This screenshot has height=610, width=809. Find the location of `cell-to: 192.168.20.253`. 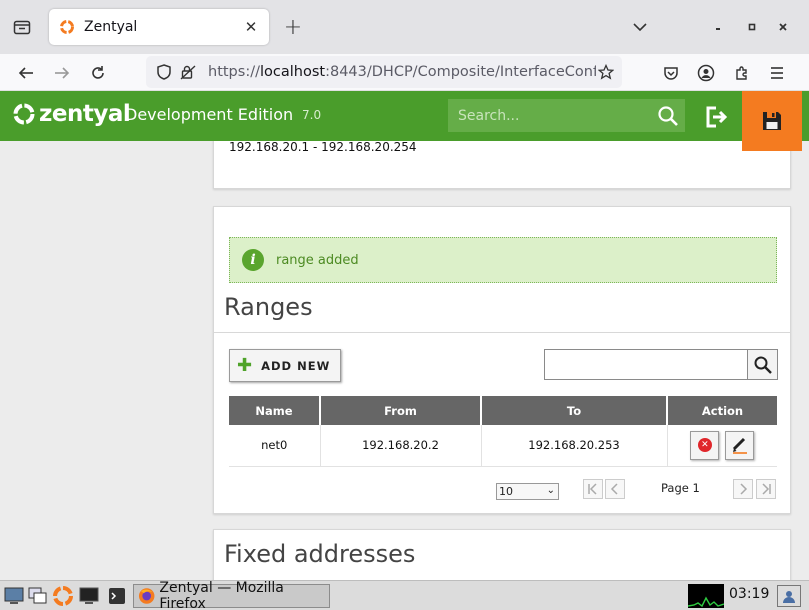

cell-to: 192.168.20.253 is located at coordinates (574, 446).